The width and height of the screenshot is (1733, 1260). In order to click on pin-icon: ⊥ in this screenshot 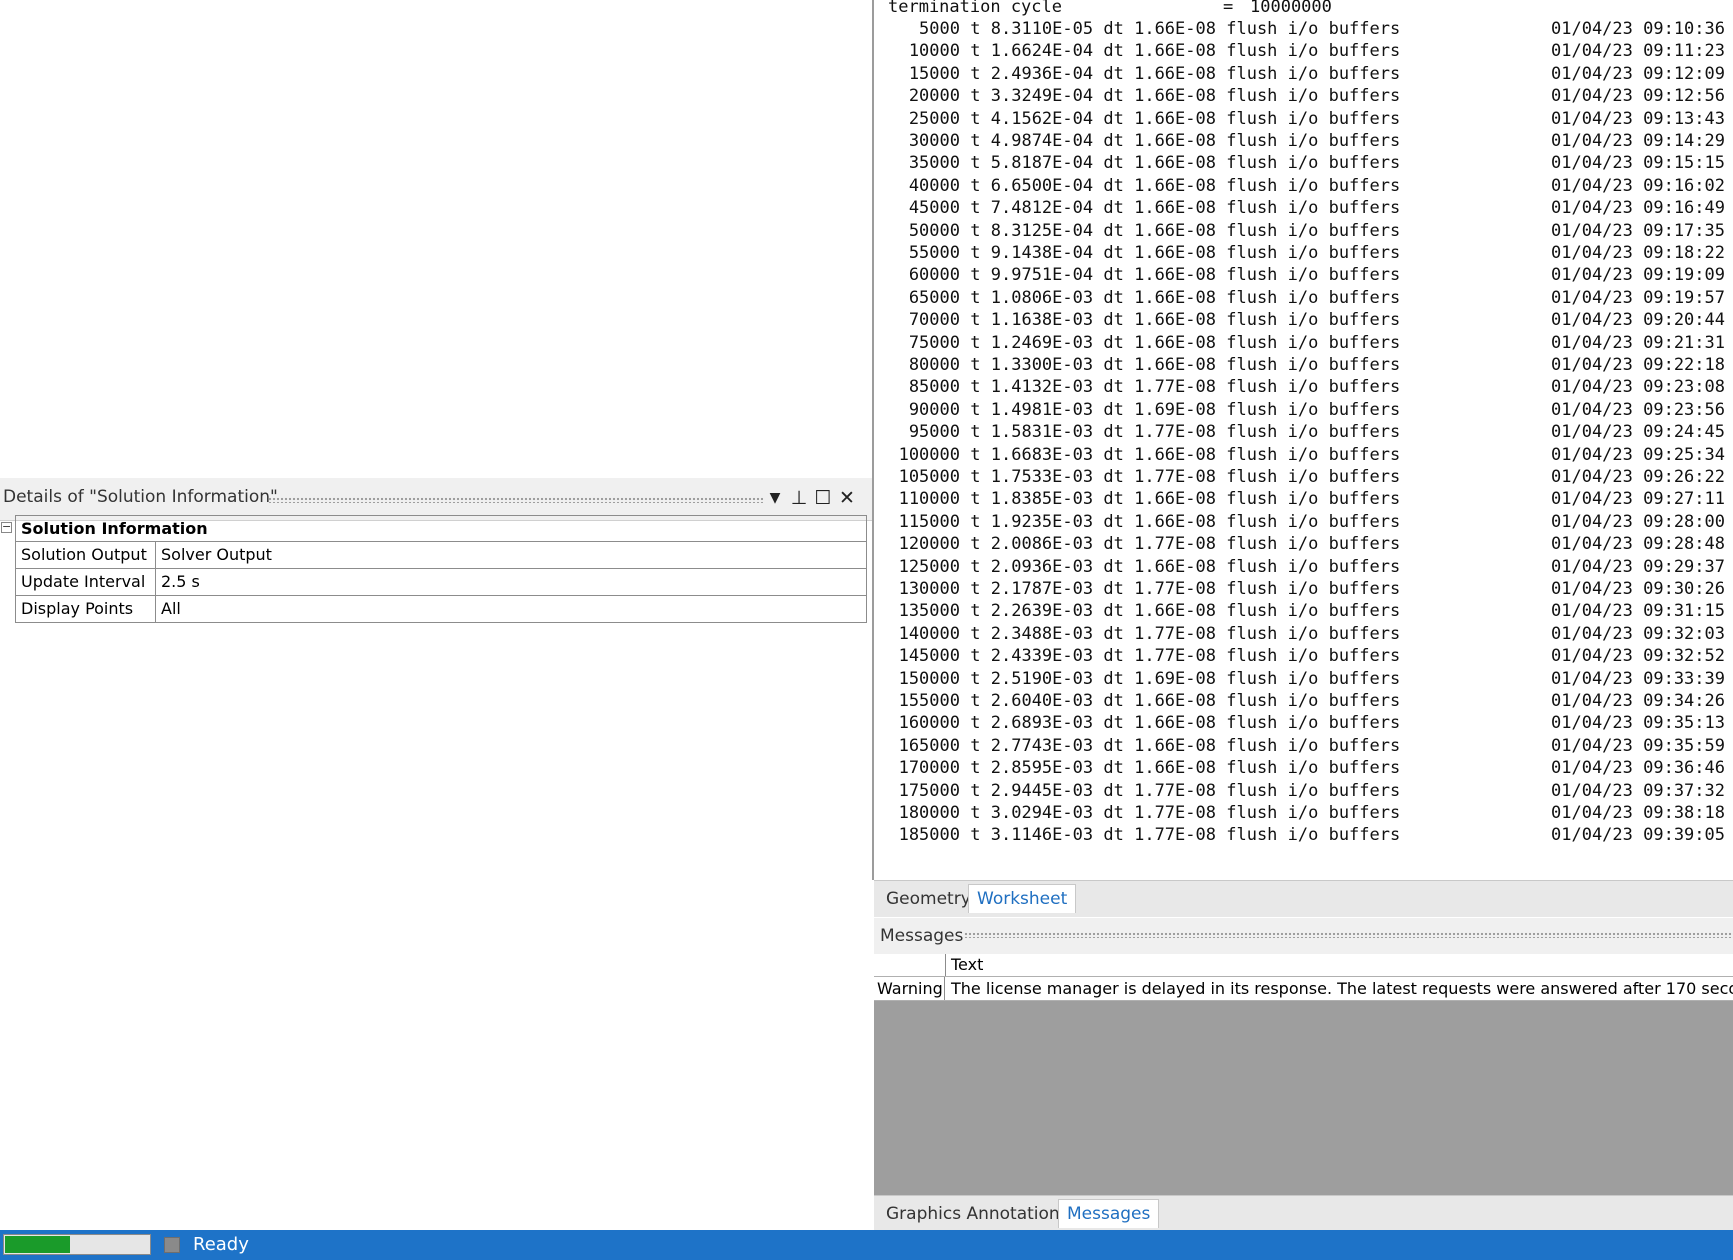, I will do `click(799, 498)`.